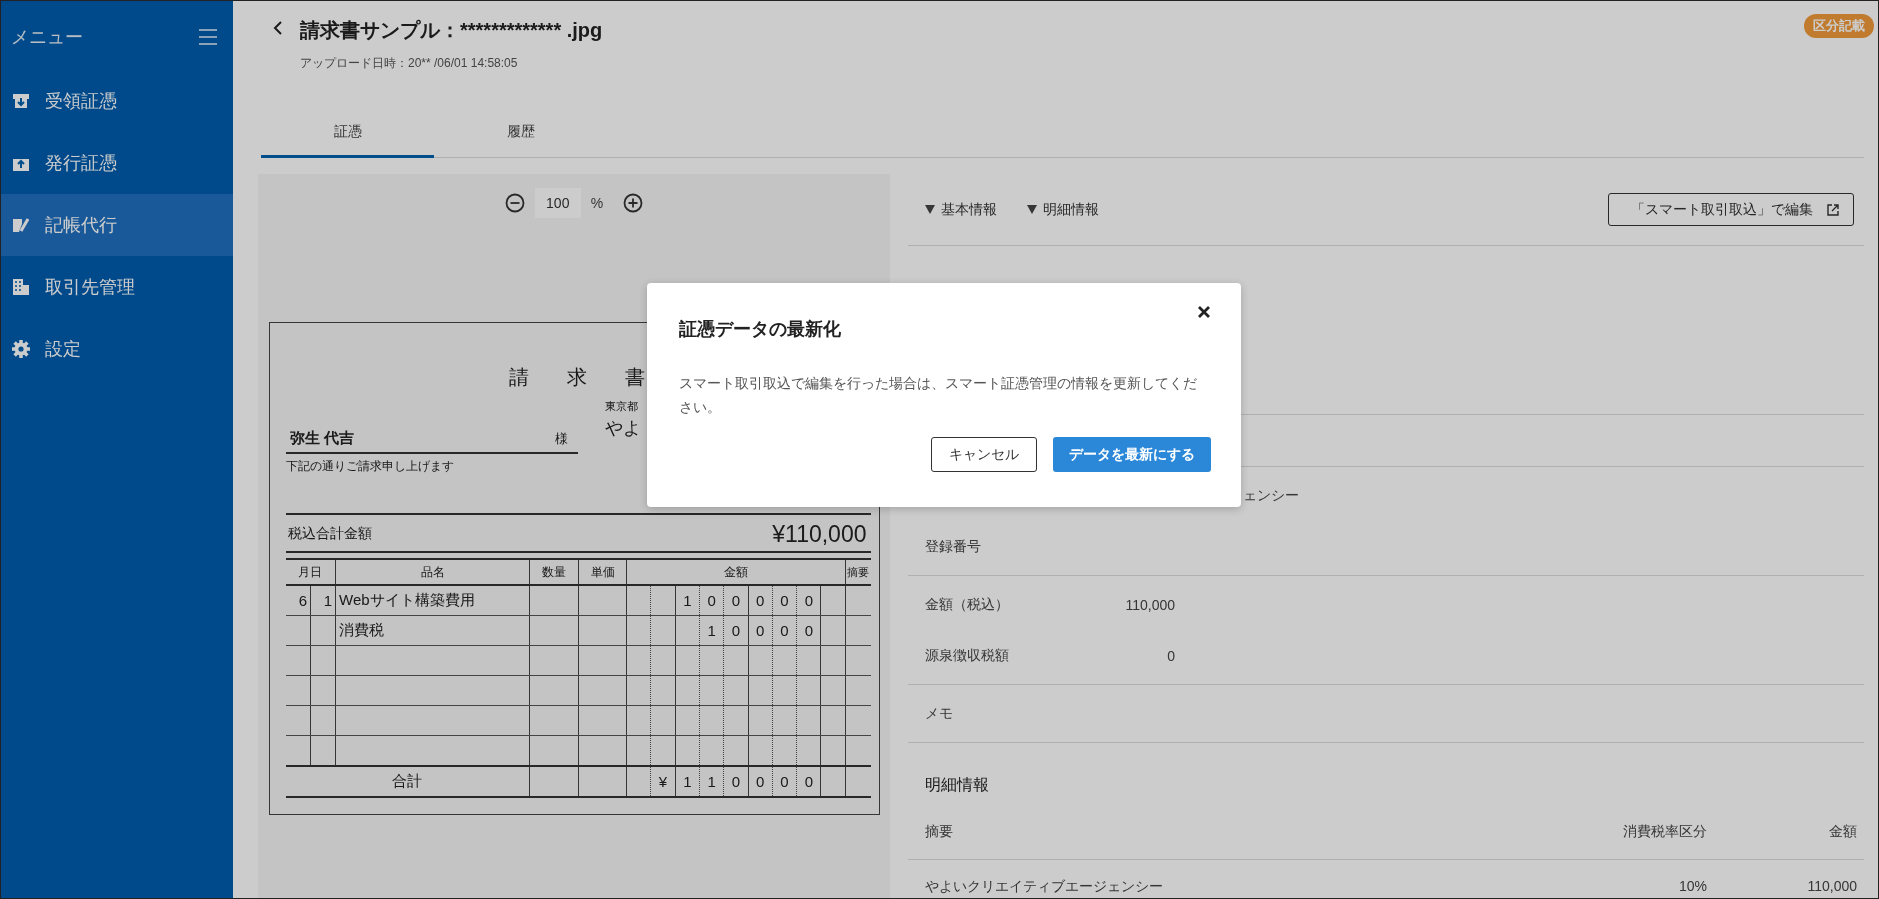  What do you see at coordinates (819, 534) in the screenshot?
I see `total-amount: ¥110,000` at bounding box center [819, 534].